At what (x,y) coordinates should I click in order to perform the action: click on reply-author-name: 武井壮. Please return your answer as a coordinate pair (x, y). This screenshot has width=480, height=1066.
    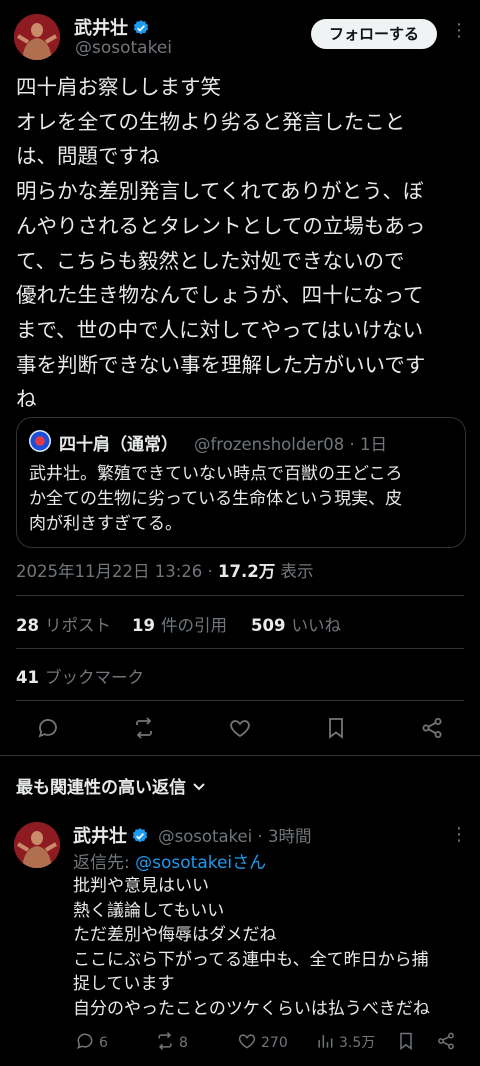
    Looking at the image, I should click on (100, 836).